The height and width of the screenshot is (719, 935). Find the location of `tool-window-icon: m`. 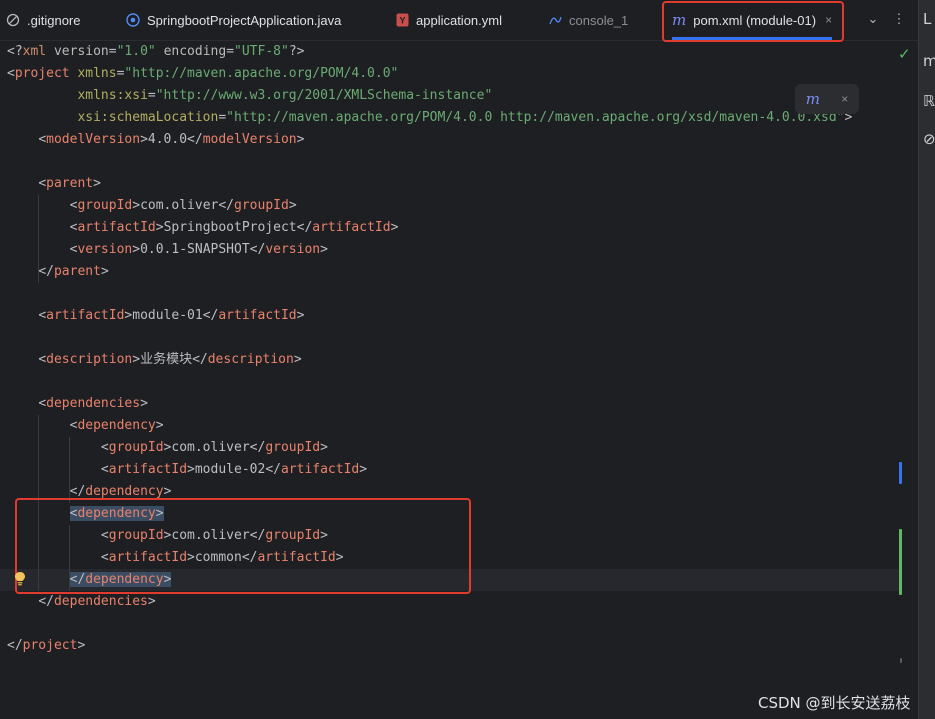

tool-window-icon: m is located at coordinates (929, 61).